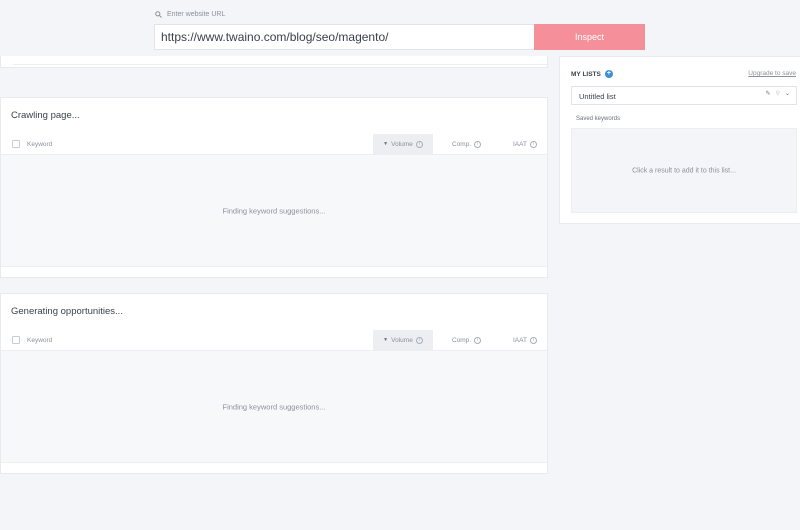 Image resolution: width=800 pixels, height=530 pixels. I want to click on pencil-icon: ✎, so click(768, 93).